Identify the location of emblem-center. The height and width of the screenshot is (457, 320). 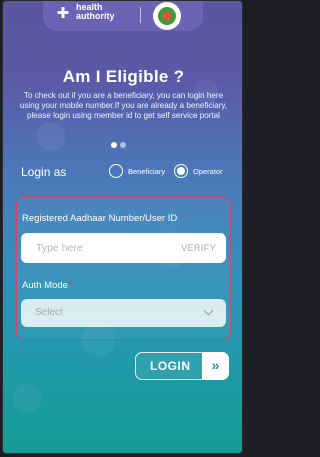
(167, 16).